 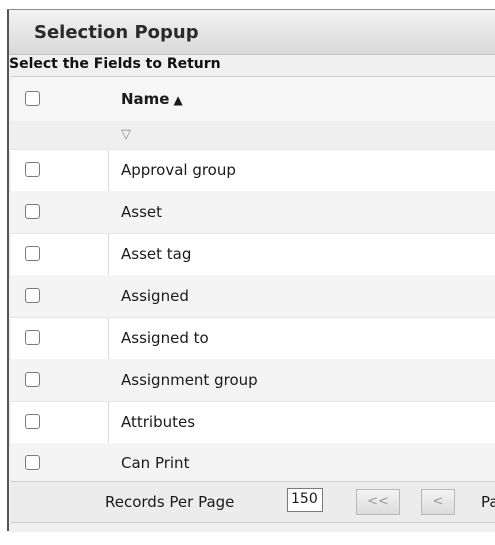 I want to click on pagination-bar: Records Per Page 150 << < Pa, so click(x=253, y=502).